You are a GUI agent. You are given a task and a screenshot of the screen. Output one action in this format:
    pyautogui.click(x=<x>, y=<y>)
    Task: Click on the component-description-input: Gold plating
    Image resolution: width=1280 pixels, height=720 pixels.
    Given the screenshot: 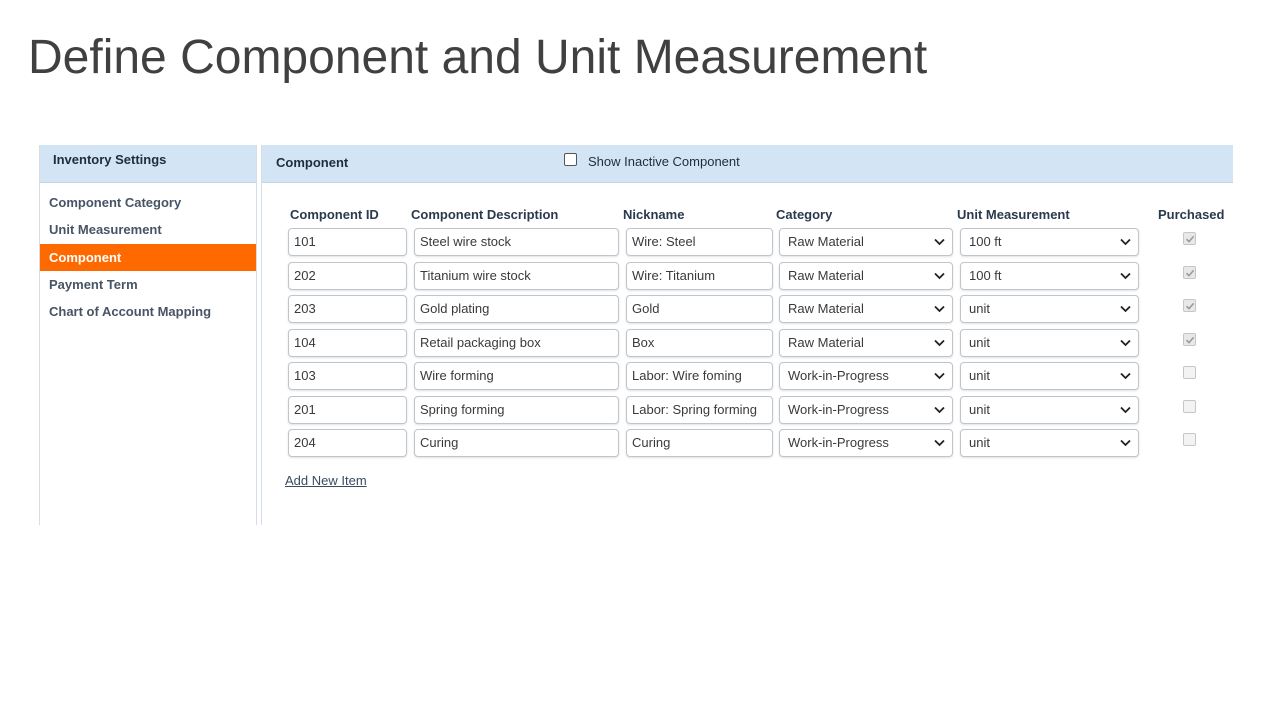 What is the action you would take?
    pyautogui.click(x=516, y=309)
    